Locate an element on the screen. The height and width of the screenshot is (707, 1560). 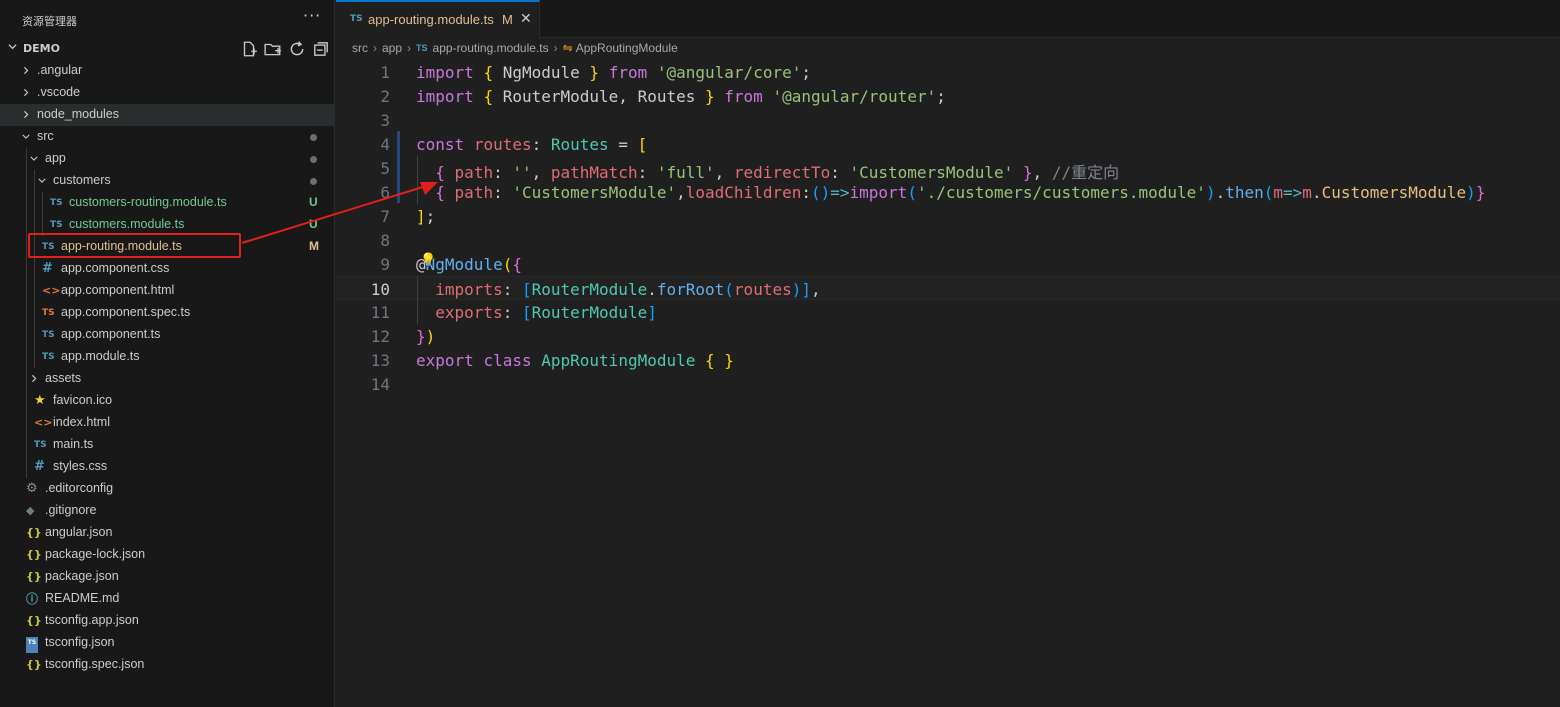
more-actions-icon: ··· is located at coordinates (312, 15).